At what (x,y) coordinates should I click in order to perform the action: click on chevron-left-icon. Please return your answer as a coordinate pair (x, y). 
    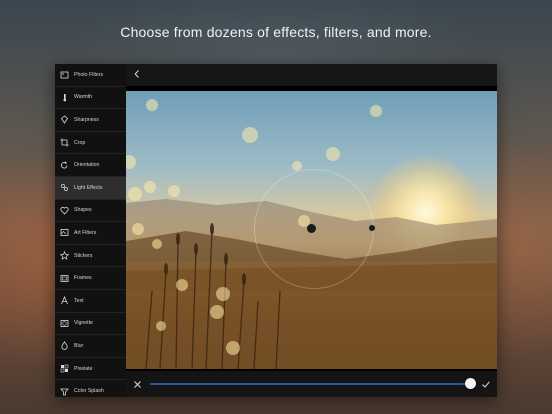
    Looking at the image, I should click on (136, 74).